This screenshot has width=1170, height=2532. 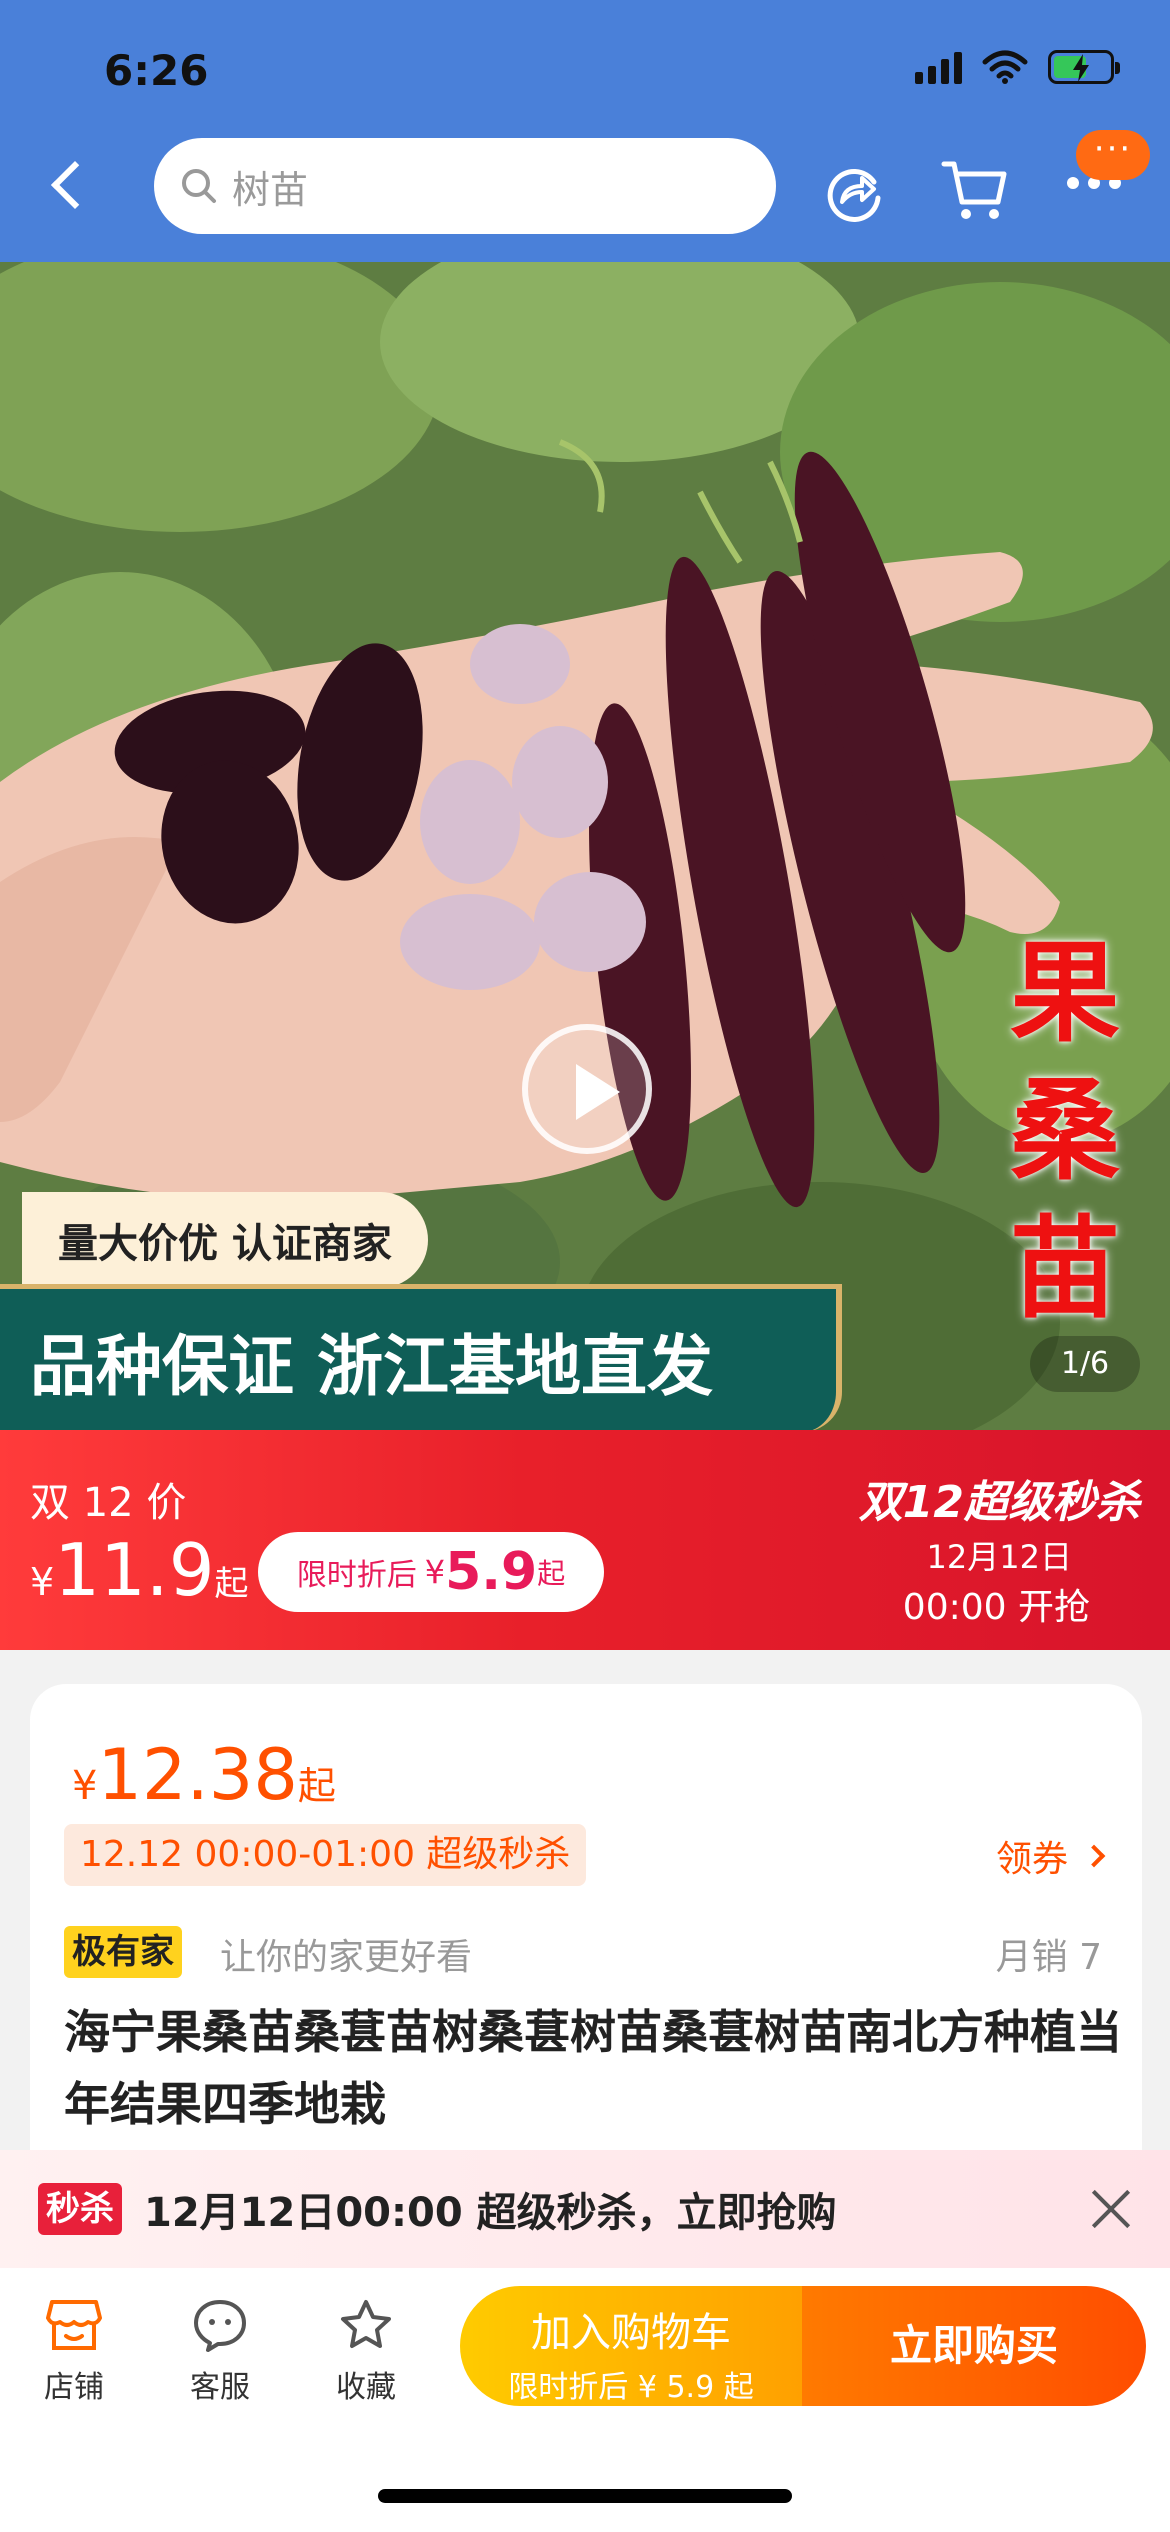 What do you see at coordinates (1048, 1957) in the screenshot?
I see `monthly-sales: 月销 7` at bounding box center [1048, 1957].